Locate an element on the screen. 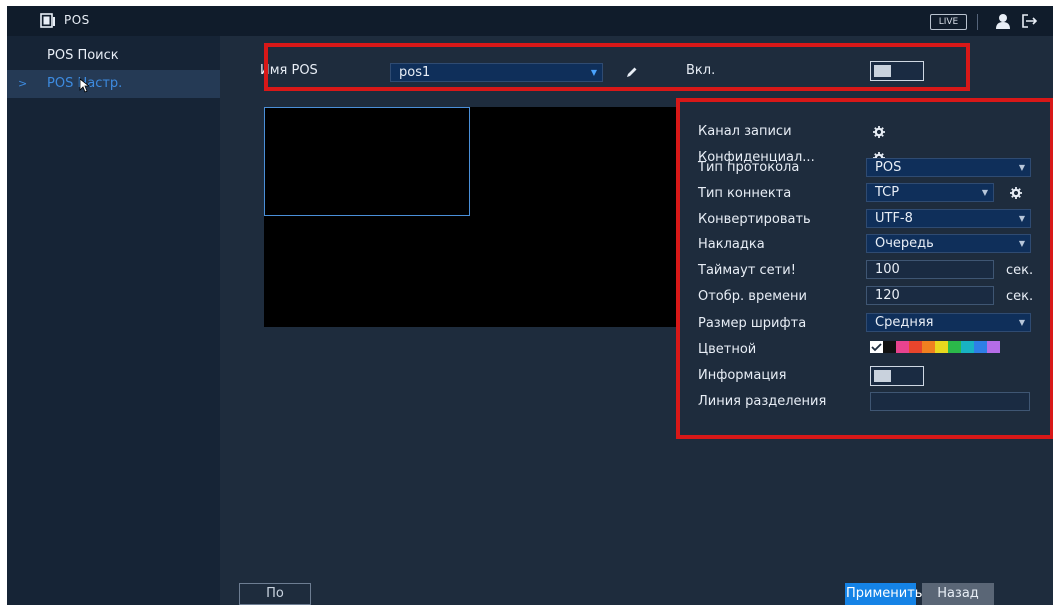 This screenshot has height=605, width=1059. pos-terminal-icon is located at coordinates (47, 20).